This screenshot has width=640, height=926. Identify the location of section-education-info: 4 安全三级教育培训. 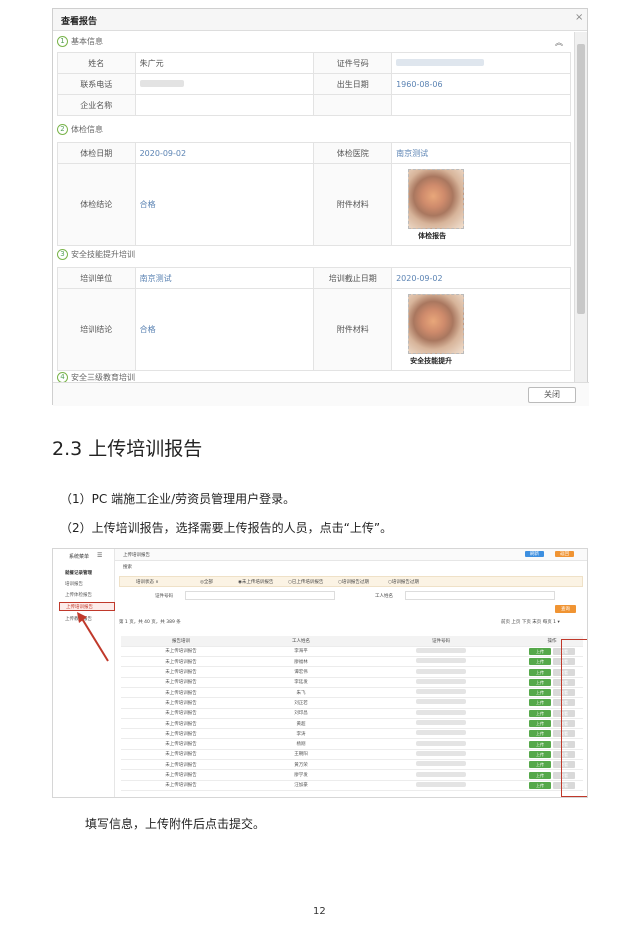
(314, 377).